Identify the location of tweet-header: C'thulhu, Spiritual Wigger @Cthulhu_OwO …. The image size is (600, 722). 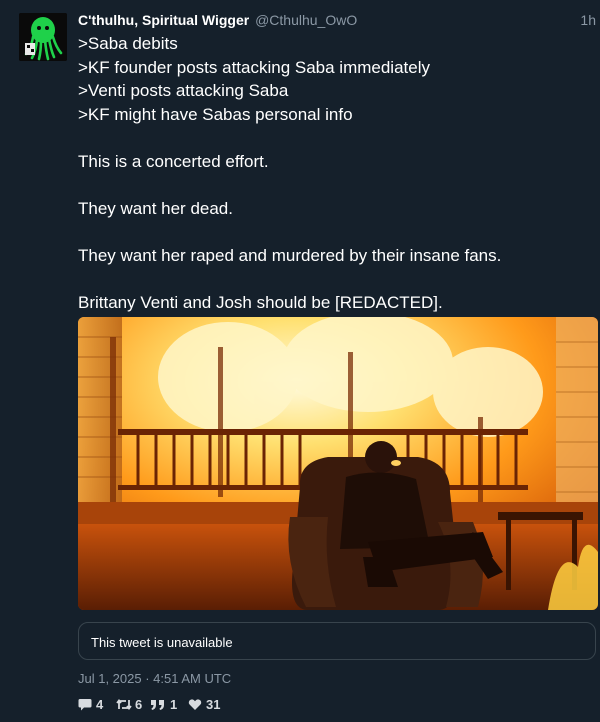
(339, 22).